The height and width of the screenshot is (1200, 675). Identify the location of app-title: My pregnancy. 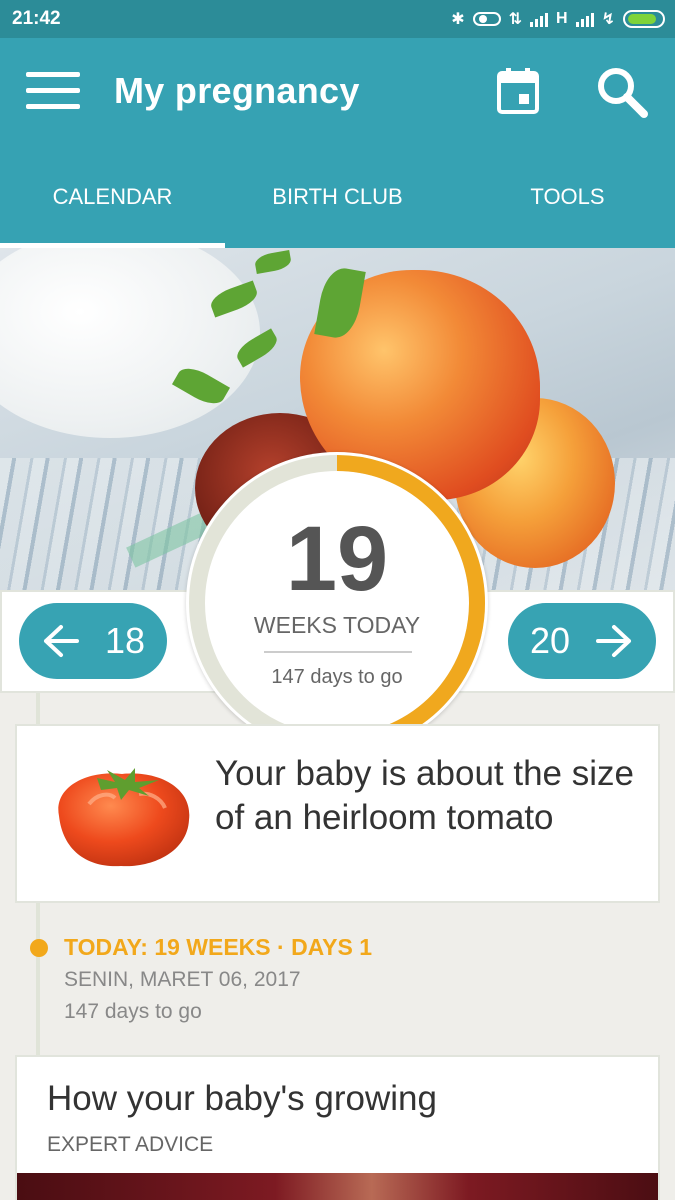
(237, 90).